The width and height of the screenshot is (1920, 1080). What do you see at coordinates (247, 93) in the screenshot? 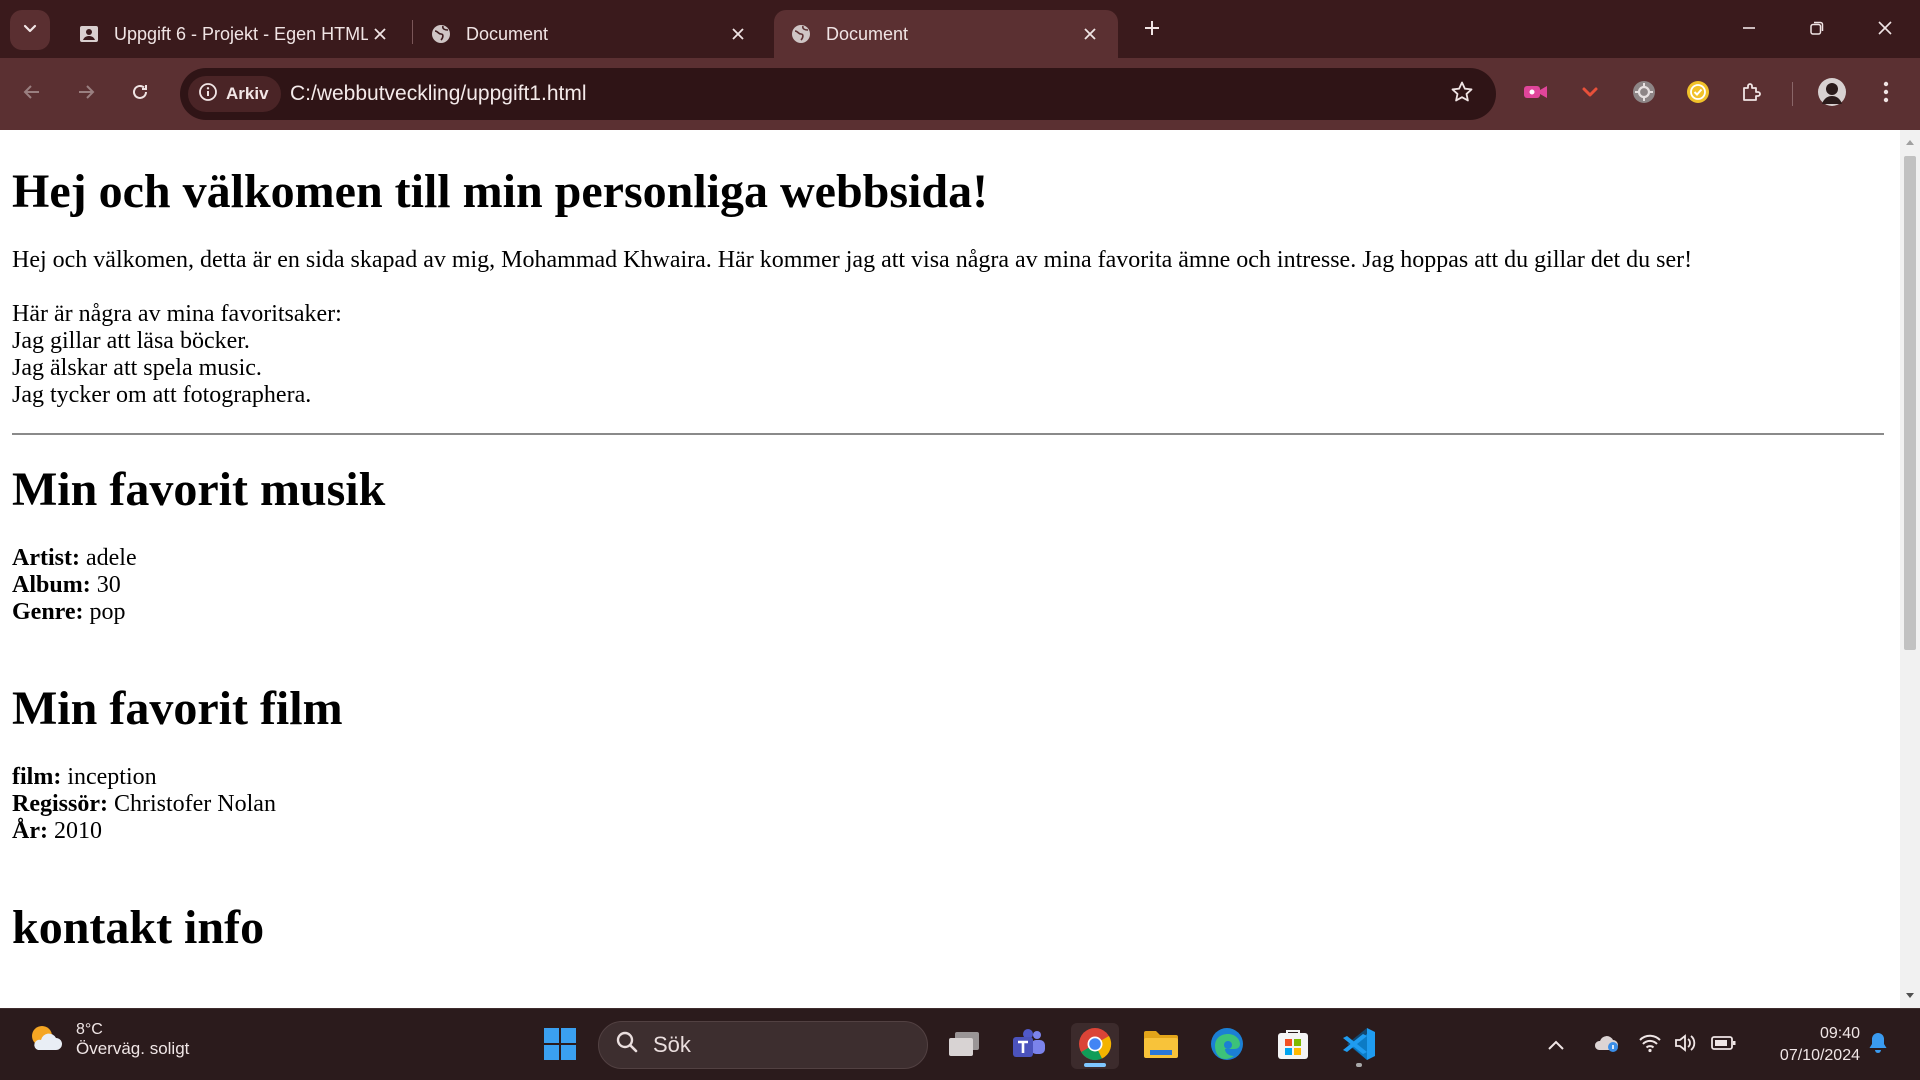
I see `site-info-label: Arkiv` at bounding box center [247, 93].